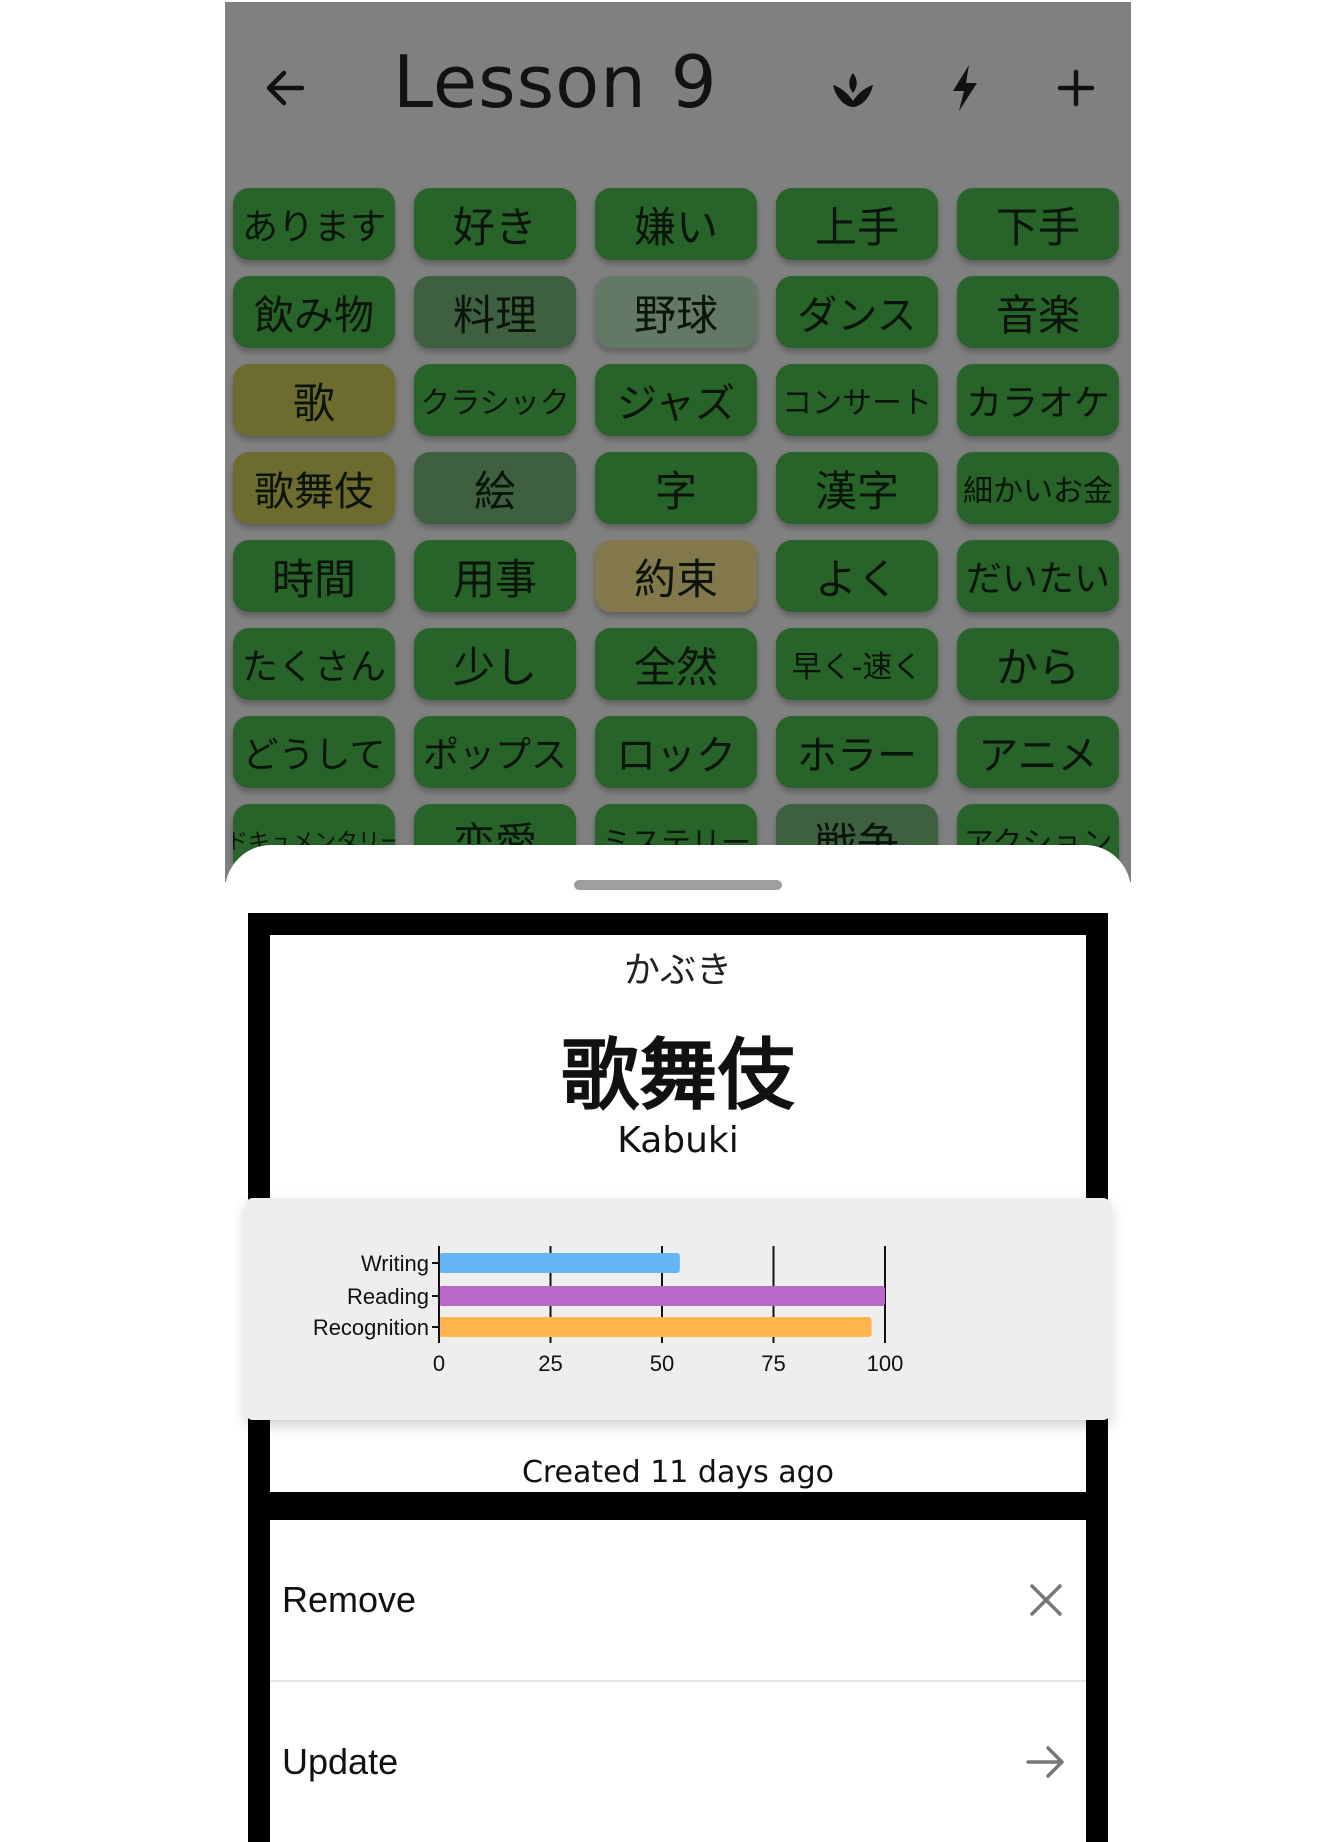 The height and width of the screenshot is (1842, 1342). I want to click on update-label: Update, so click(340, 1761).